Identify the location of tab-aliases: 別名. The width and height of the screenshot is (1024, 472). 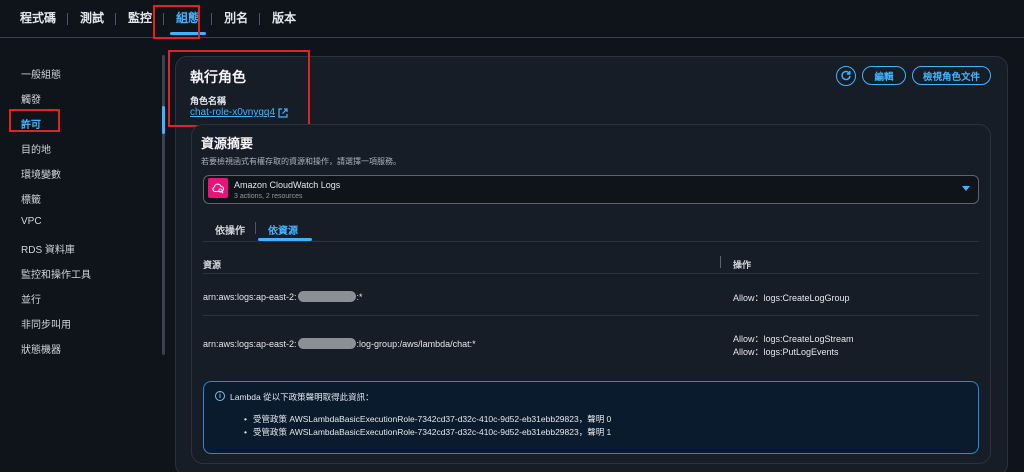
(236, 18).